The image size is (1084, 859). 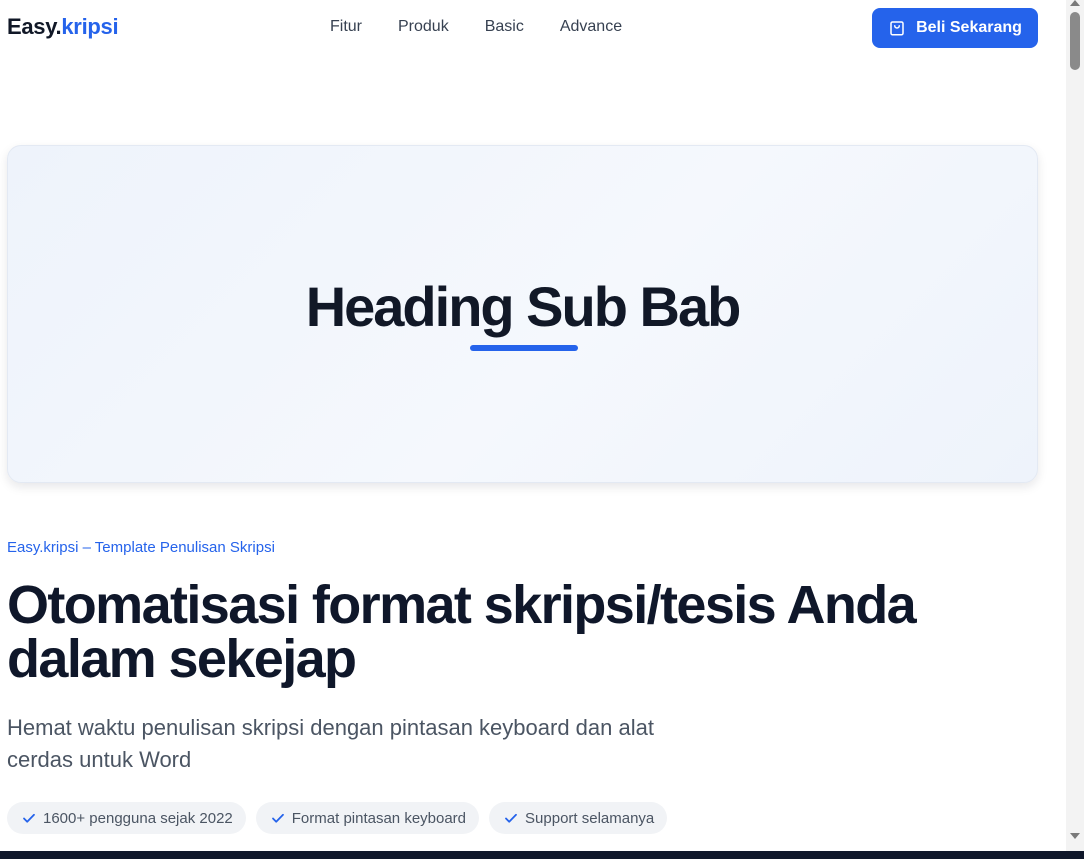 I want to click on shopping-bag-icon, so click(x=897, y=28).